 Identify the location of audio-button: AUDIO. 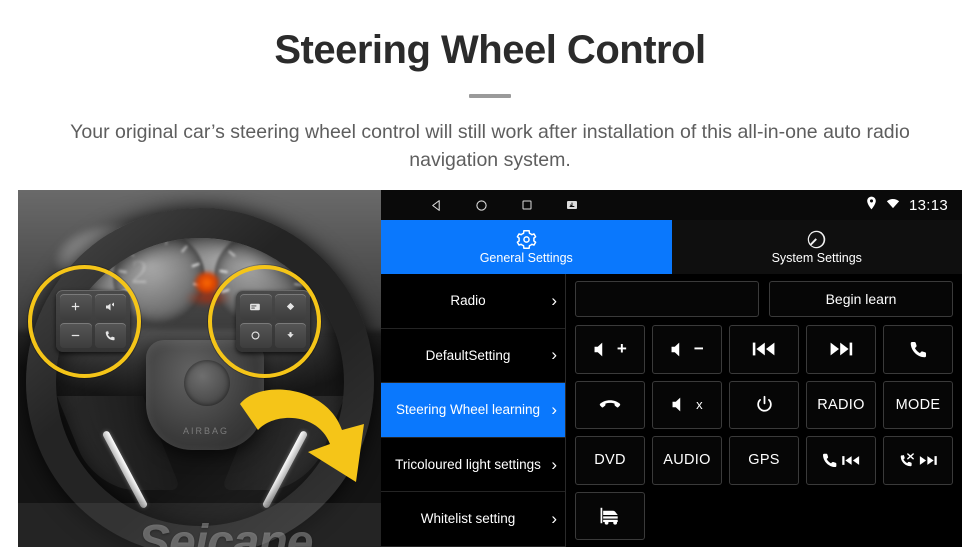
(687, 460).